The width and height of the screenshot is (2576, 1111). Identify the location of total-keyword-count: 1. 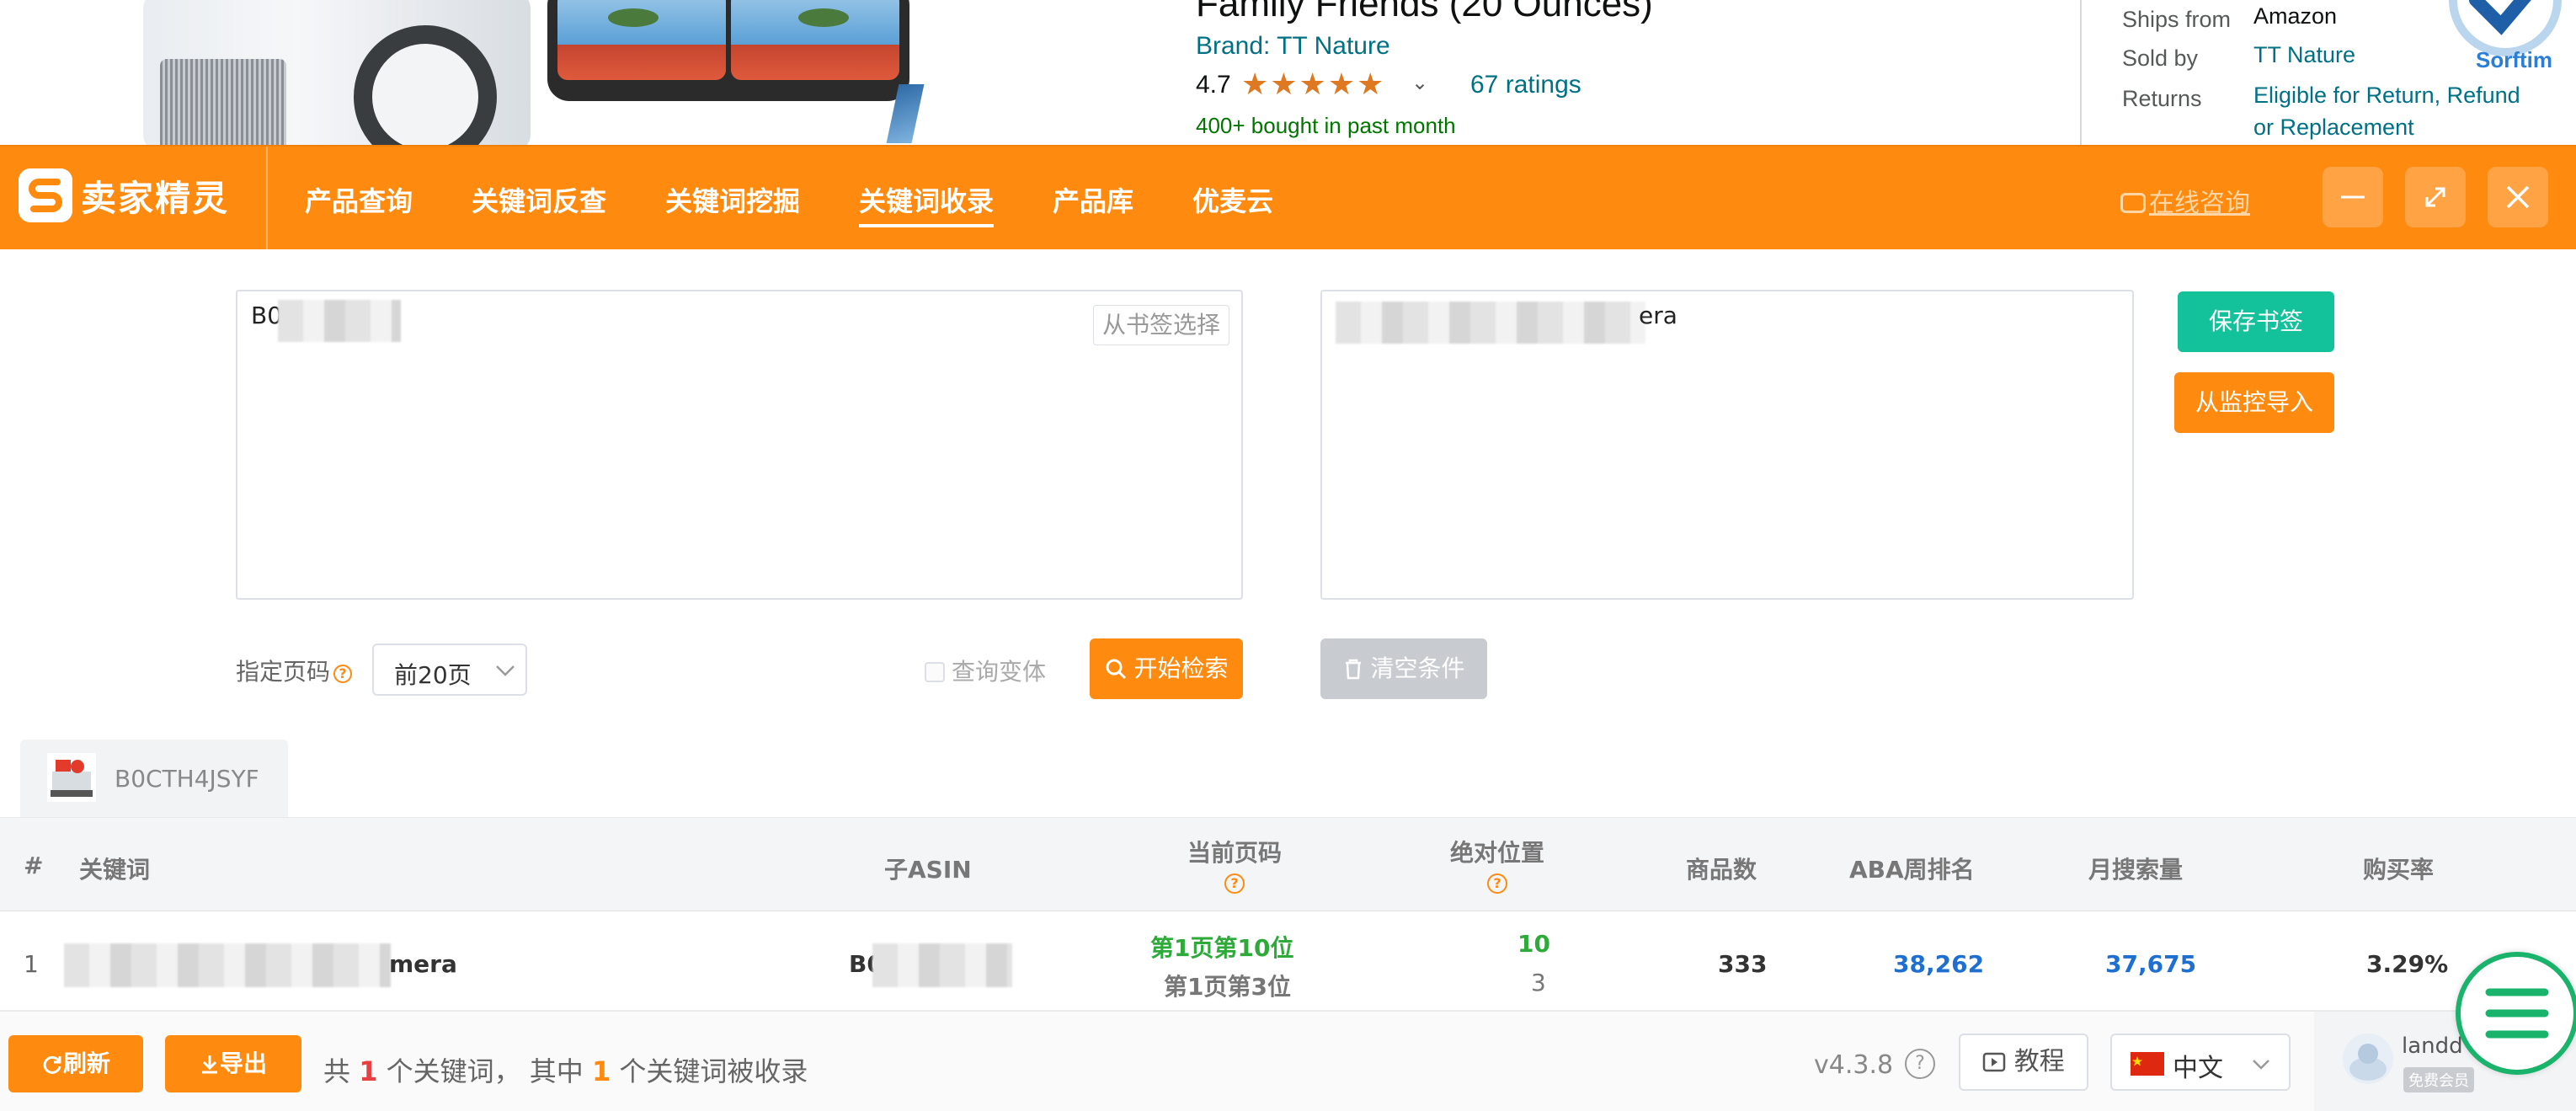
(368, 1071).